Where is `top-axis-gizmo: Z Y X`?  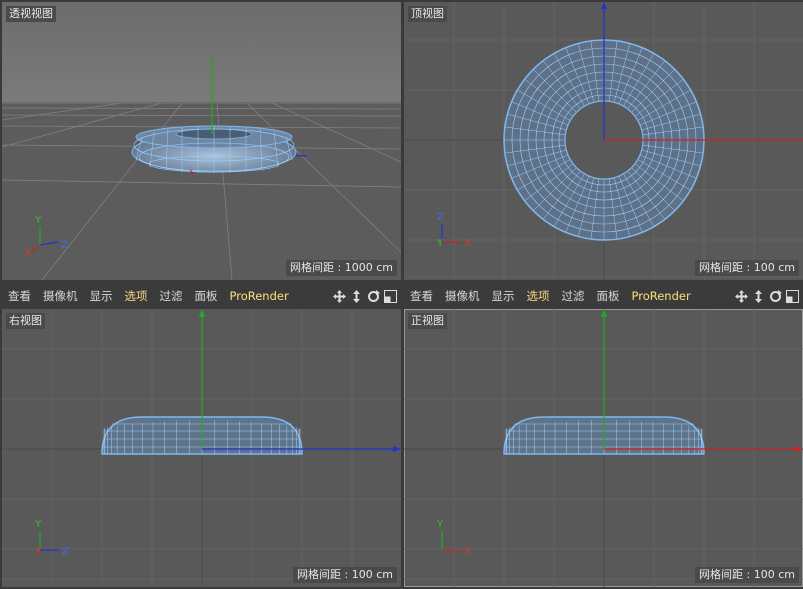
top-axis-gizmo: Z Y X is located at coordinates (453, 230).